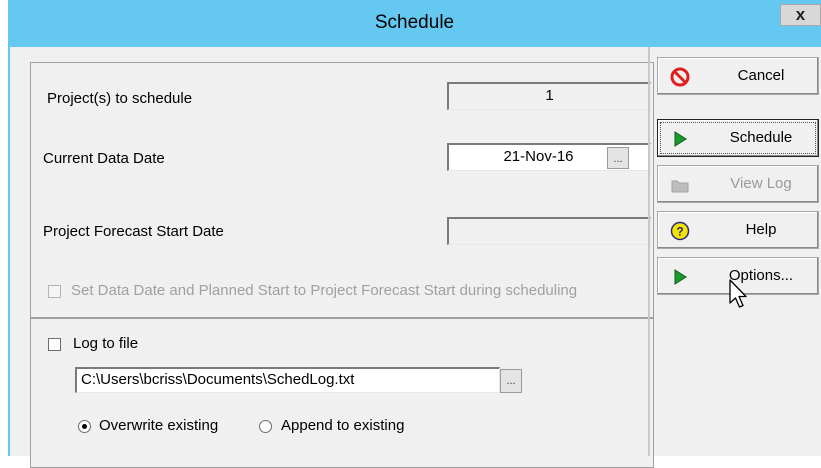 Image resolution: width=821 pixels, height=468 pixels. I want to click on set-data-date-checkbox, so click(54, 291).